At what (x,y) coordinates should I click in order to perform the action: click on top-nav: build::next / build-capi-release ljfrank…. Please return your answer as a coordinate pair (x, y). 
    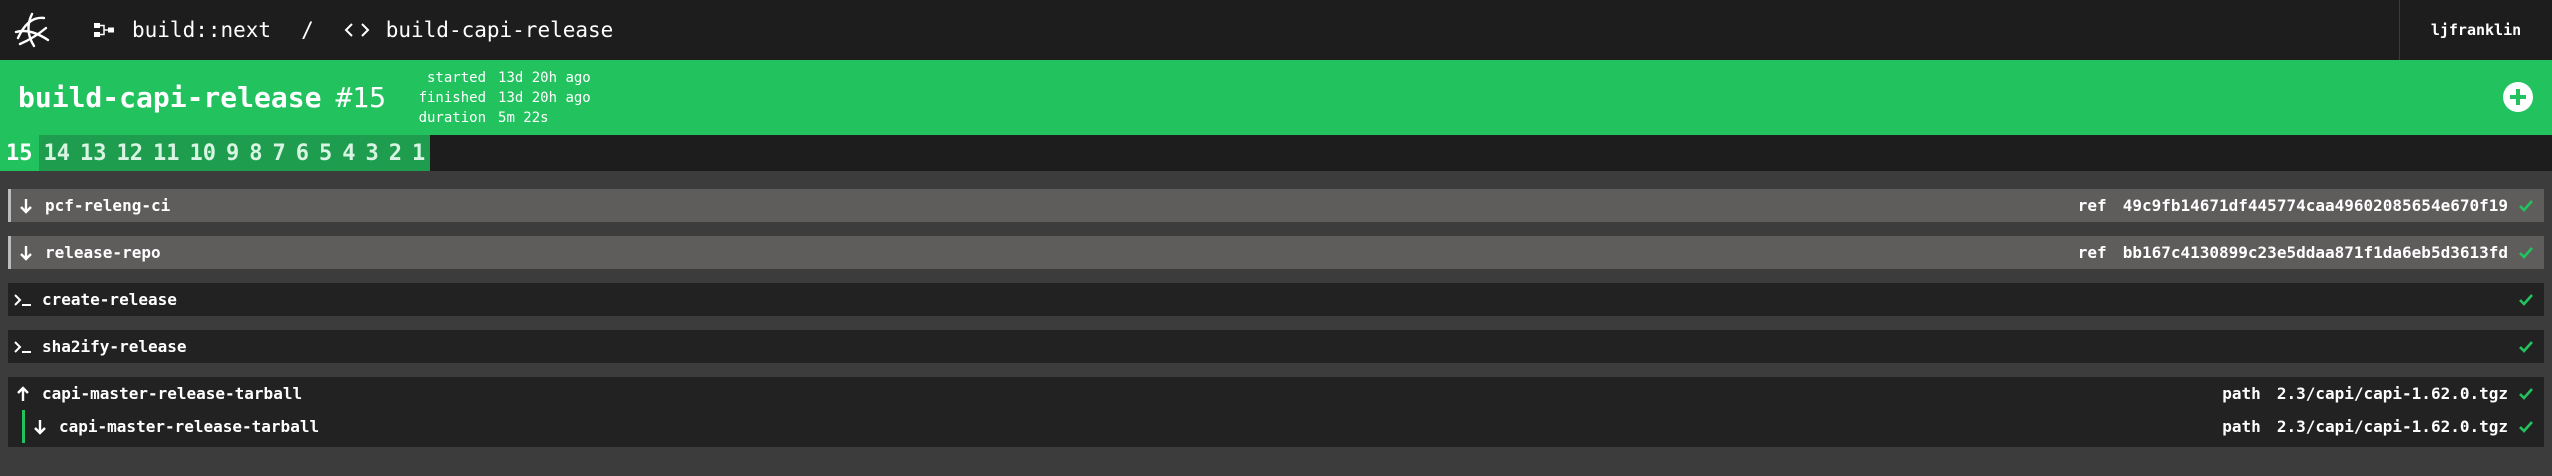
    Looking at the image, I should click on (1276, 30).